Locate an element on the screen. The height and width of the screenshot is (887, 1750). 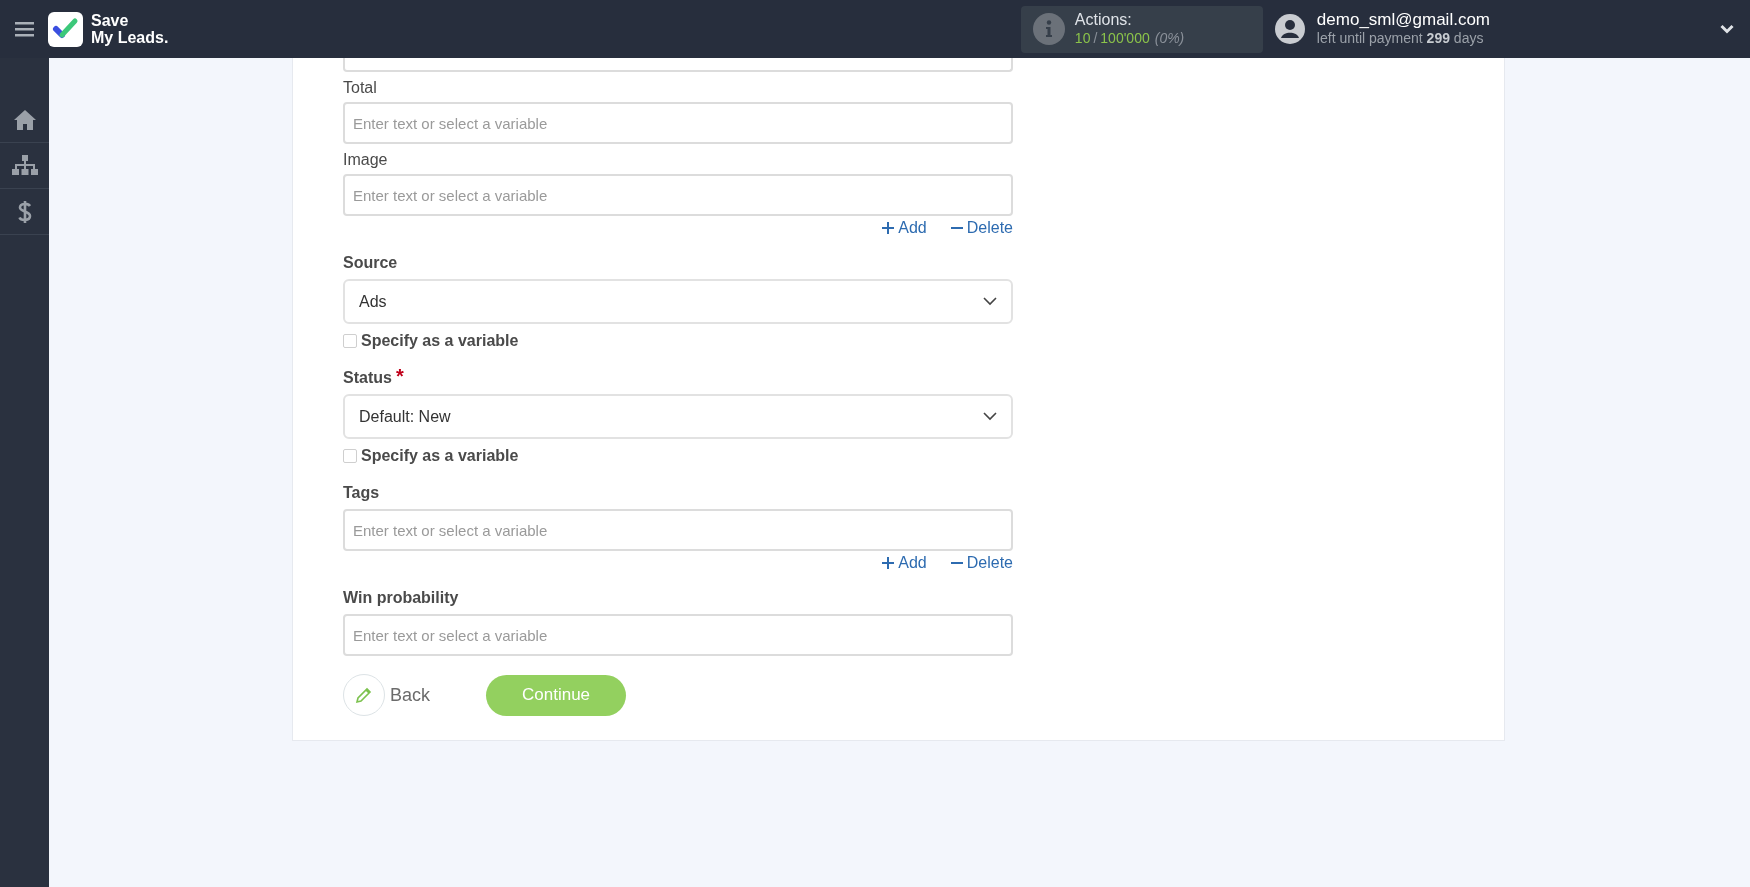
input-field is located at coordinates (678, 65).